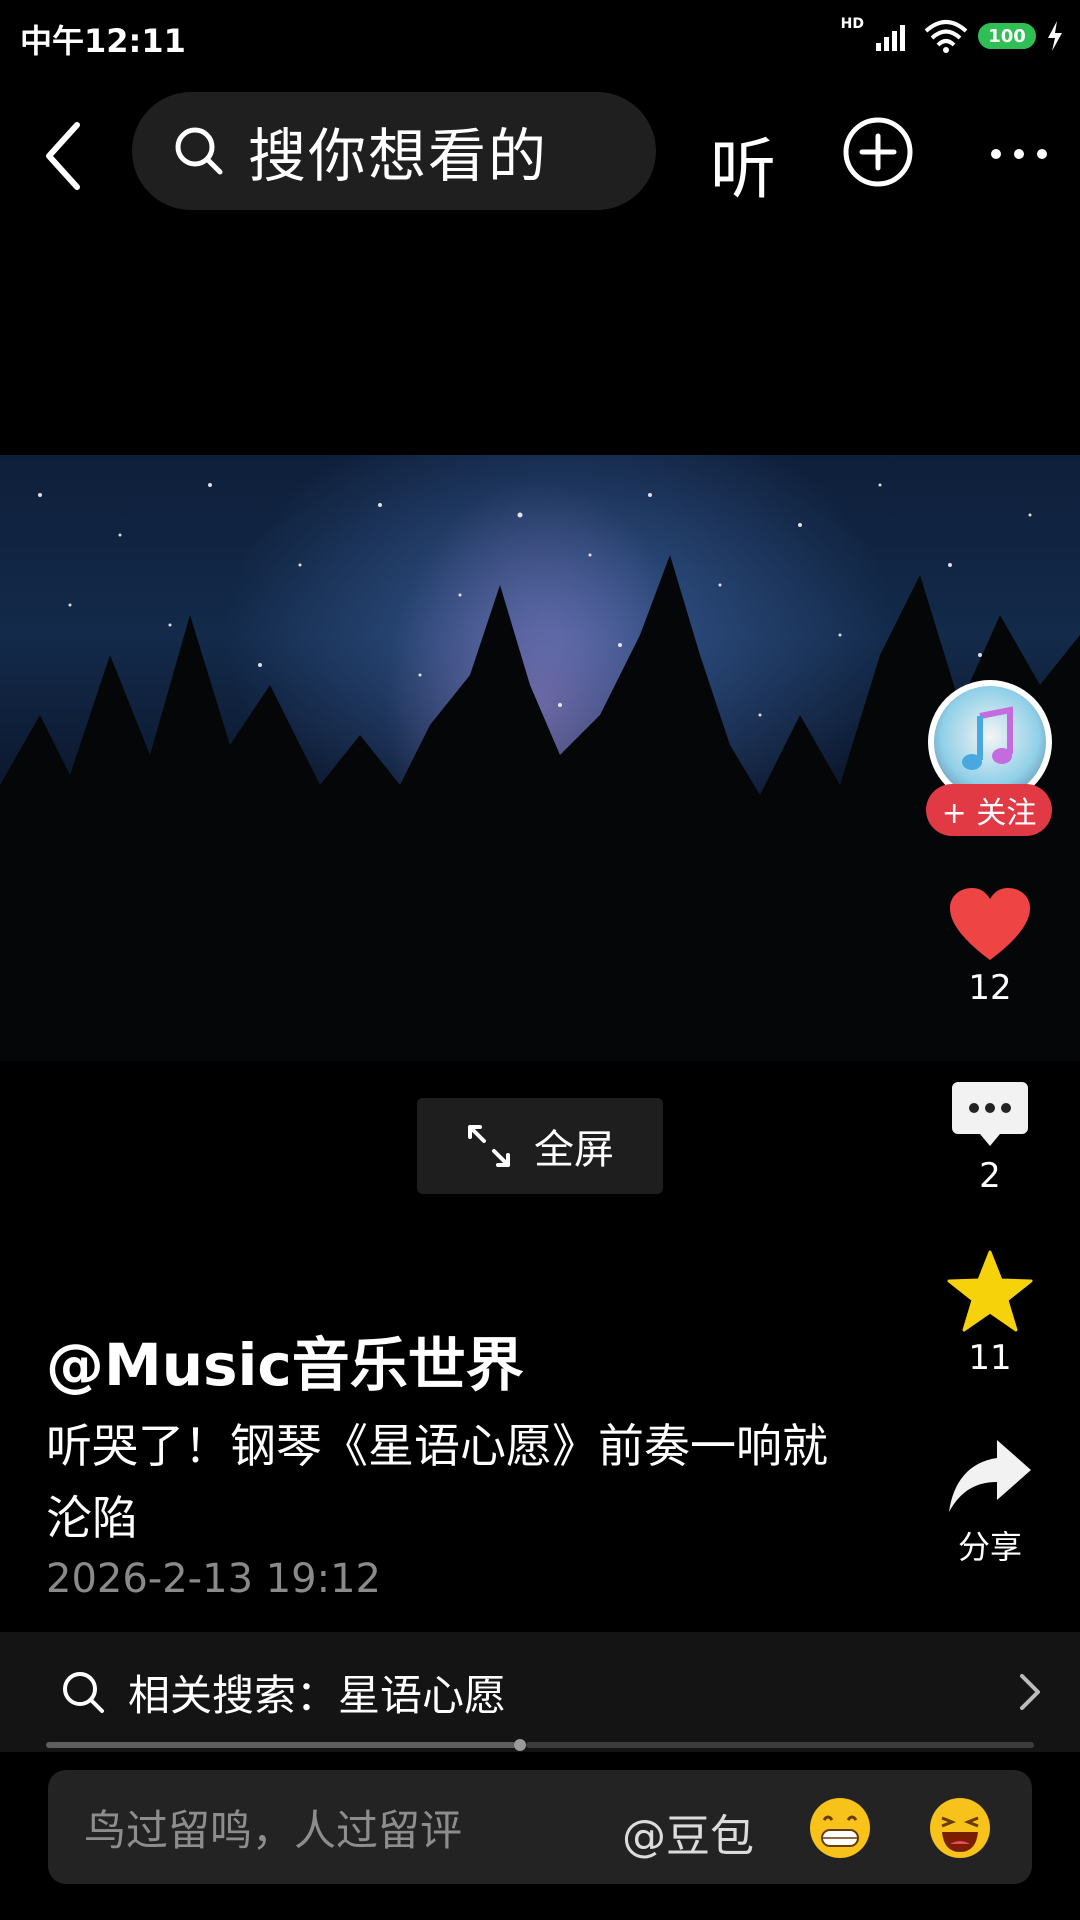 The height and width of the screenshot is (1920, 1080). Describe the element at coordinates (540, 1692) in the screenshot. I see `related-search-bar: 相关搜索：星语心愿` at that location.